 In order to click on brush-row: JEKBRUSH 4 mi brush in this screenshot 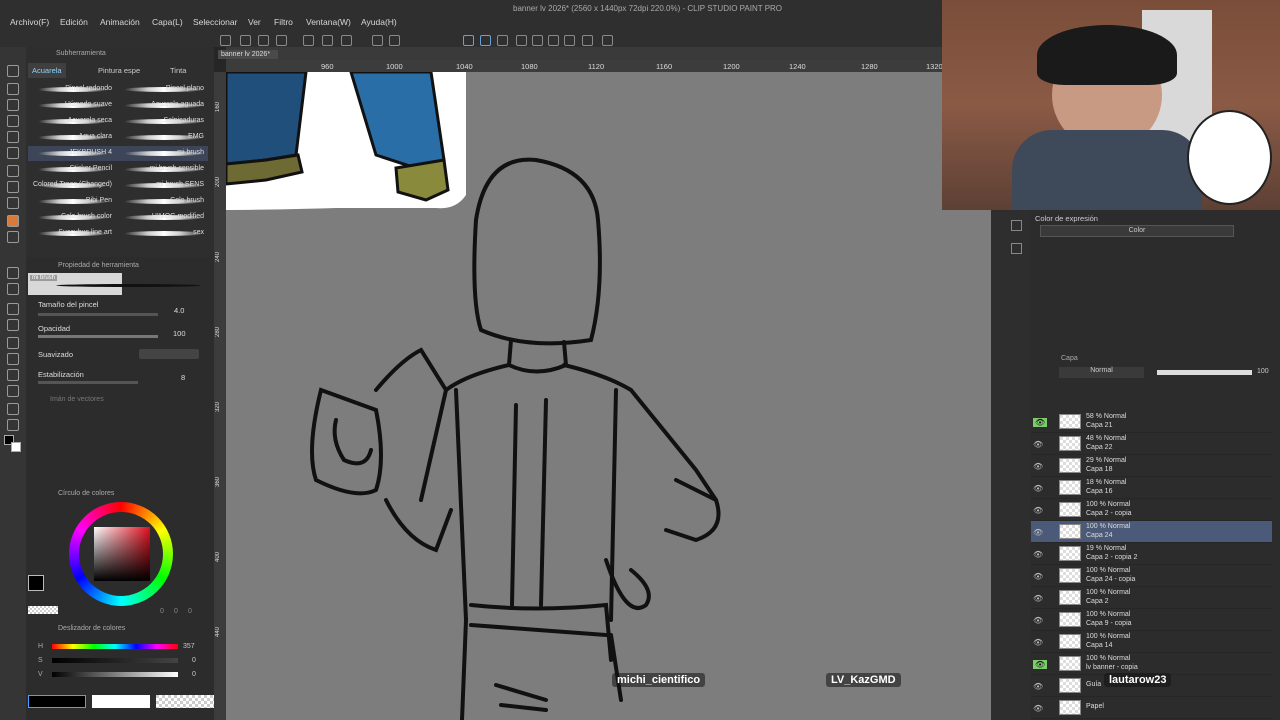, I will do `click(118, 153)`.